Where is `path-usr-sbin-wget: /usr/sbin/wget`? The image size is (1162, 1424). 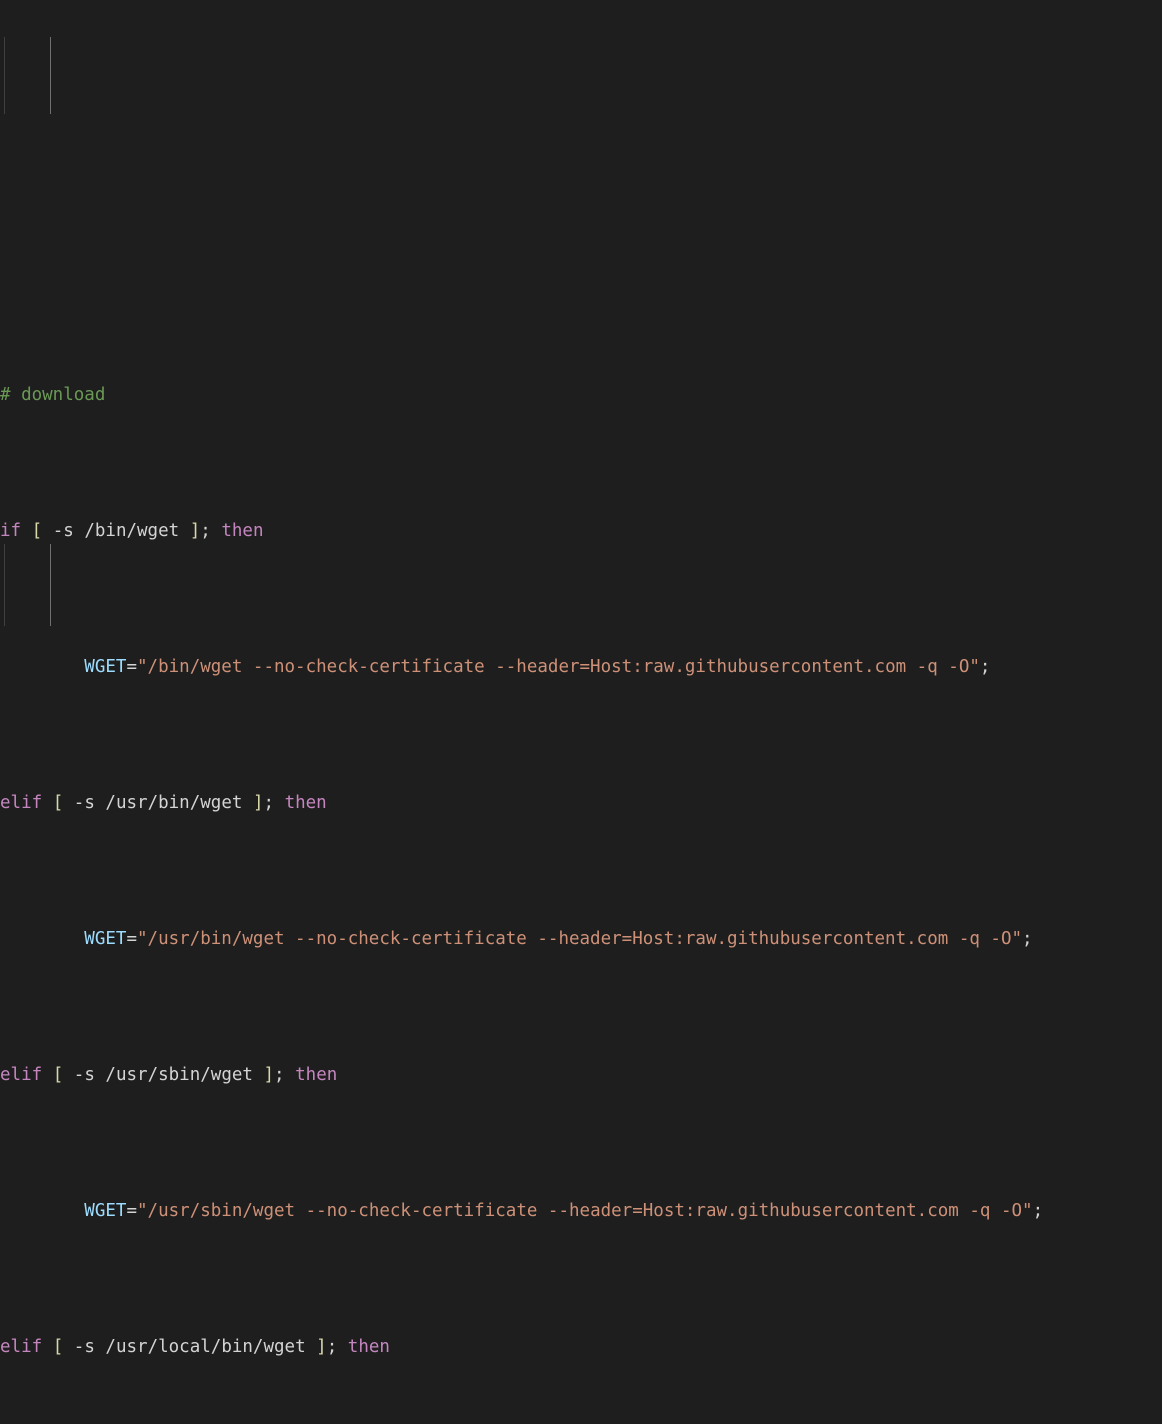
path-usr-sbin-wget: /usr/sbin/wget is located at coordinates (179, 1074).